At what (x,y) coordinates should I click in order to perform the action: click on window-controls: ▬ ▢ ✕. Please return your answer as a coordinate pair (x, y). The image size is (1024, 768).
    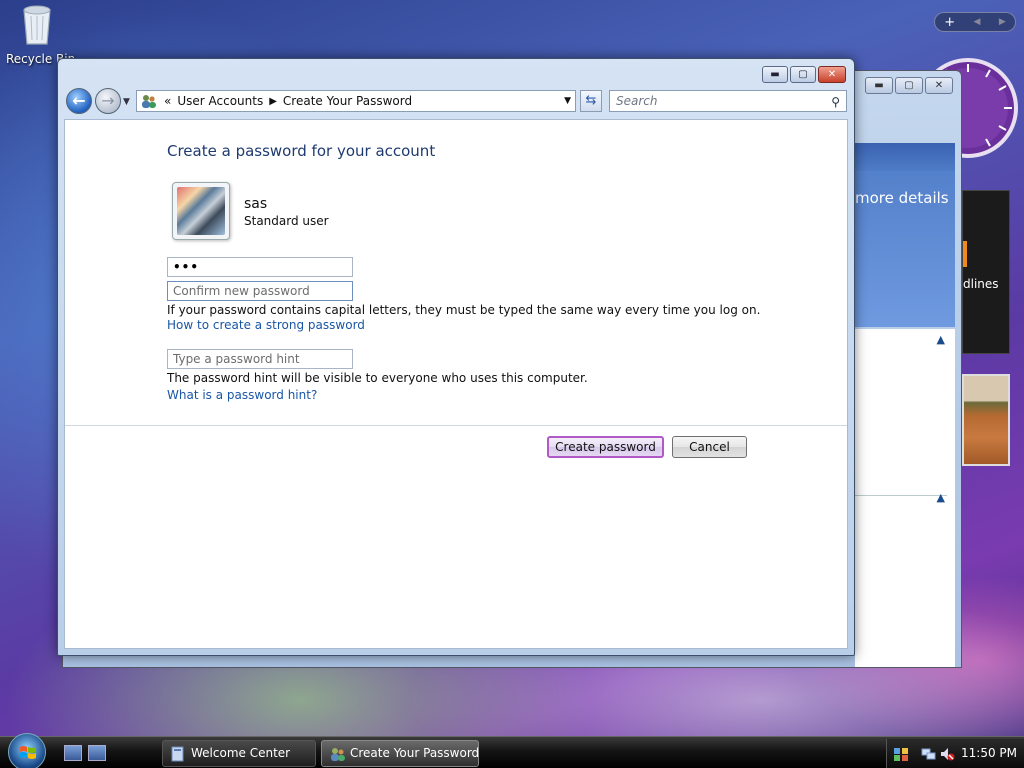
    Looking at the image, I should click on (804, 74).